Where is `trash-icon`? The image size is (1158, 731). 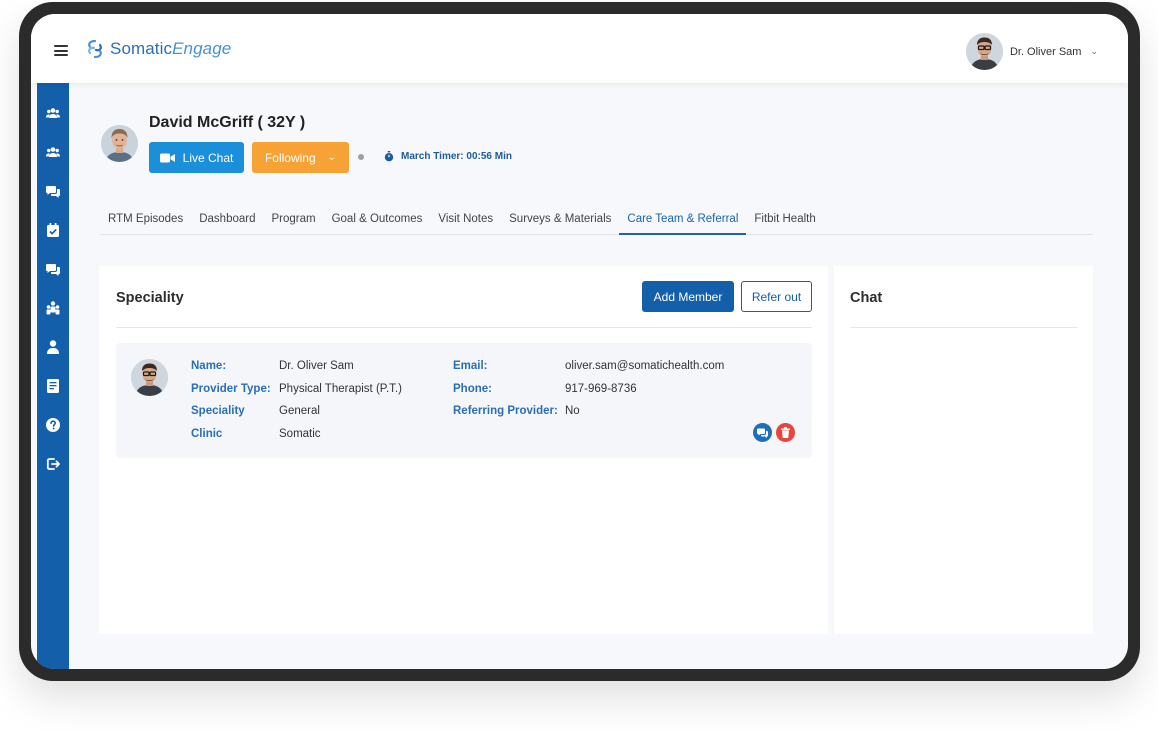
trash-icon is located at coordinates (785, 432).